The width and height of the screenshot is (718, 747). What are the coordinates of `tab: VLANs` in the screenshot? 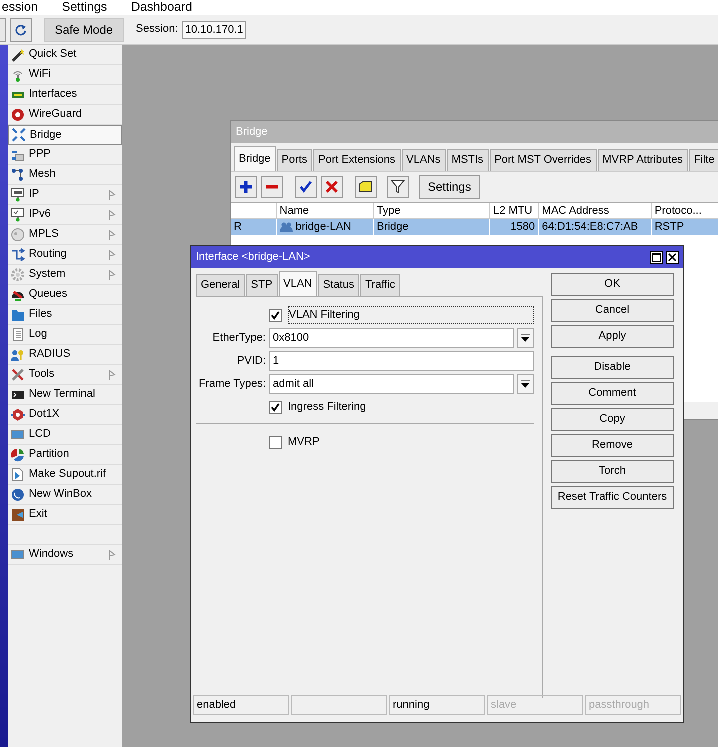 It's located at (424, 160).